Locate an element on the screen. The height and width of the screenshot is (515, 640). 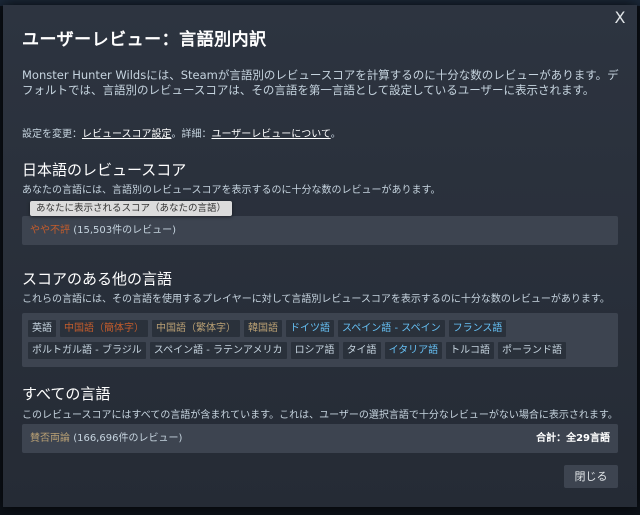
close-icon: X is located at coordinates (620, 18).